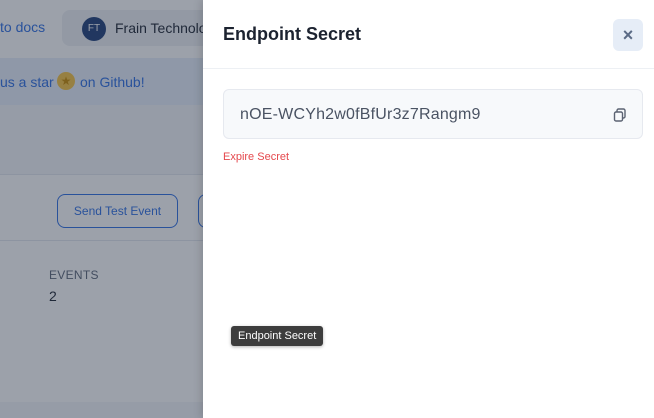 The height and width of the screenshot is (418, 654). I want to click on close-icon: ×, so click(628, 35).